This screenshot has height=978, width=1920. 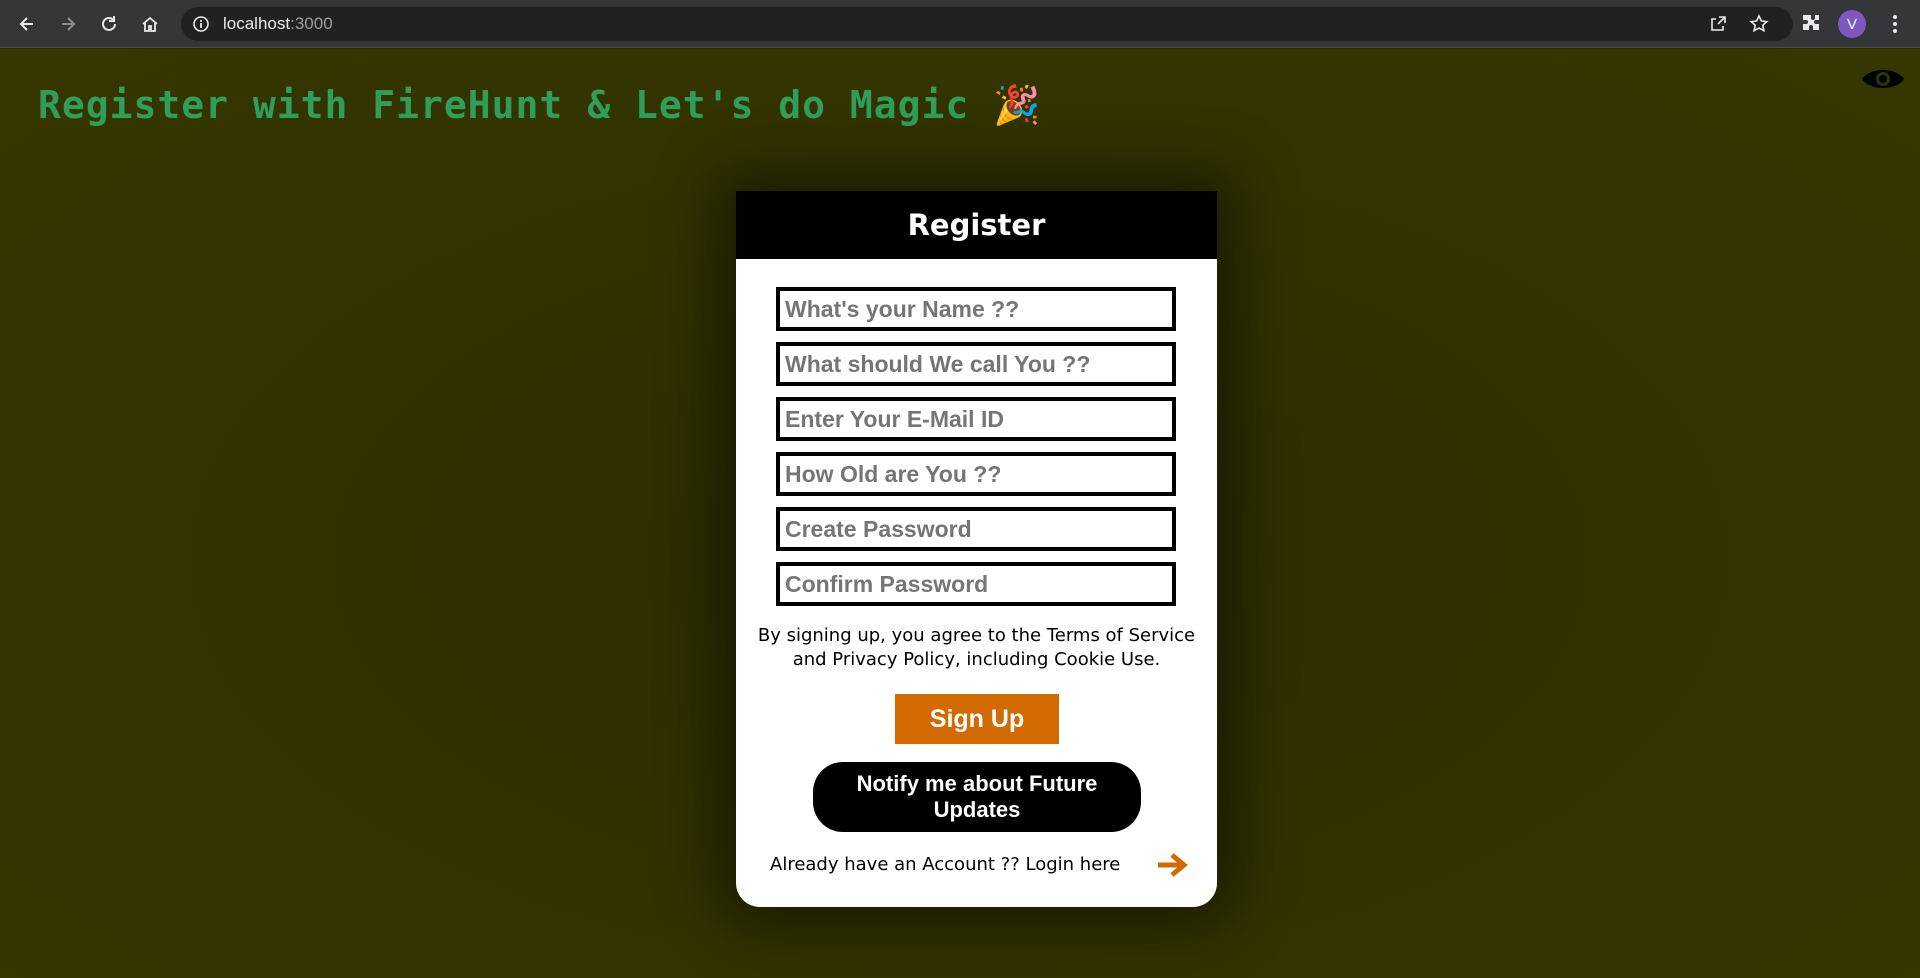 I want to click on extensions-icon, so click(x=1810, y=24).